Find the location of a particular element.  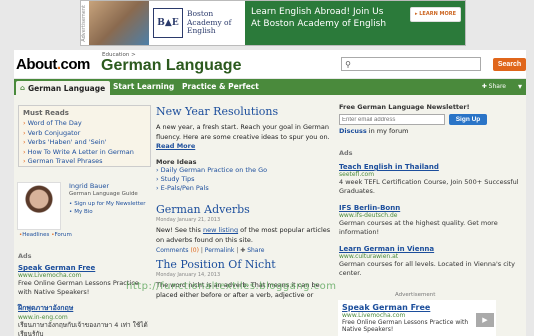

ad-title: Learn German in Vienna is located at coordinates (431, 249).